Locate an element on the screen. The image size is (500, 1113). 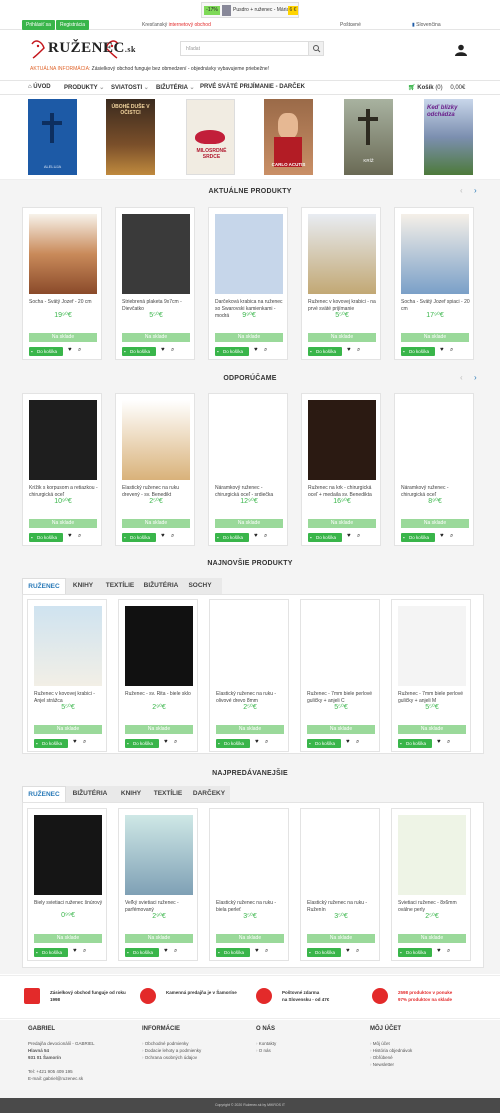
book-cover: ALELUJA is located at coordinates (52, 137).